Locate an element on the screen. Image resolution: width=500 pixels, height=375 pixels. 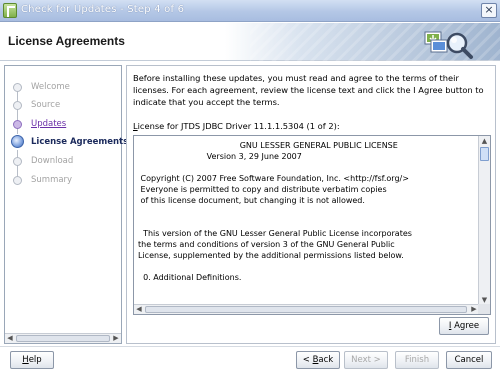
license-horizontal-scrollbar: ◀ ▶ is located at coordinates (306, 309).